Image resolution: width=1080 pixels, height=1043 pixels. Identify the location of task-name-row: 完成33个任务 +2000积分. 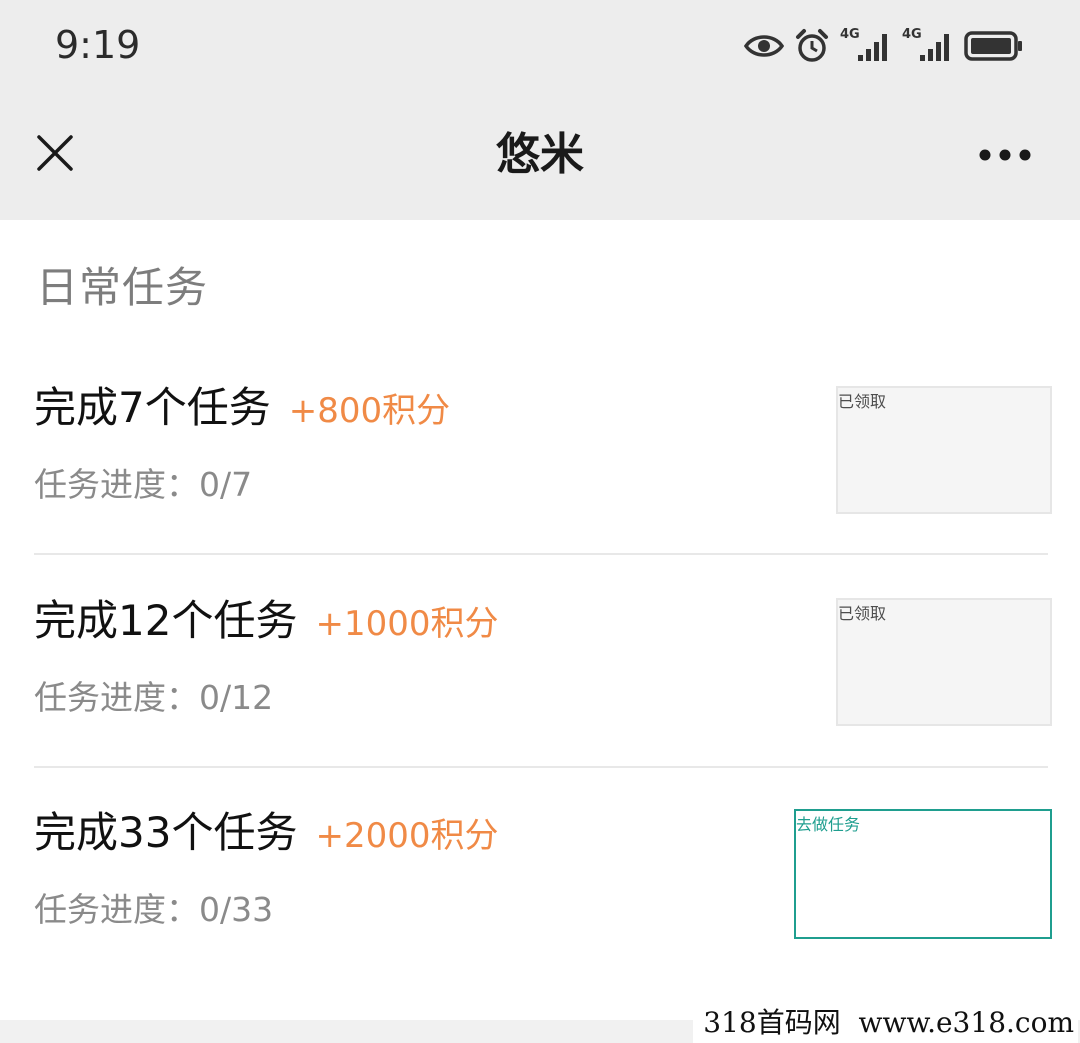
(266, 834).